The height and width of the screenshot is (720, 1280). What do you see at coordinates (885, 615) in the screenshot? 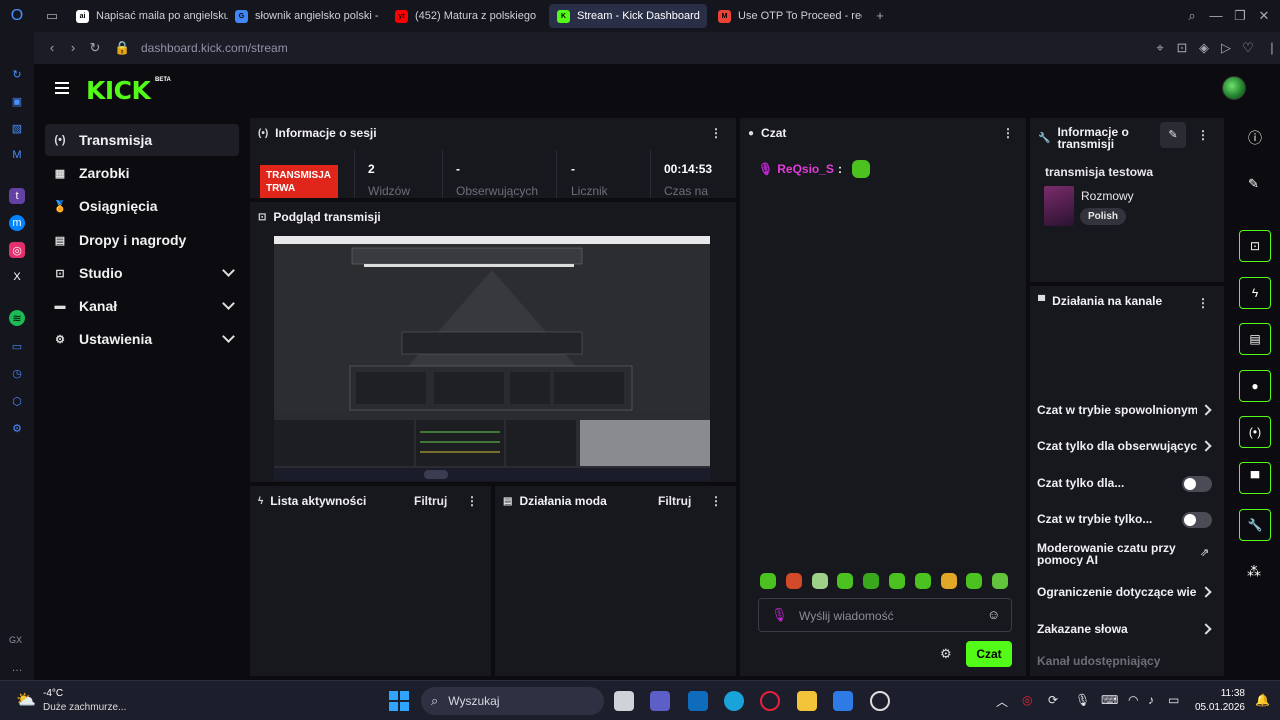
I see `chat-input: 🎙 Wyślij wiadomość ☺` at bounding box center [885, 615].